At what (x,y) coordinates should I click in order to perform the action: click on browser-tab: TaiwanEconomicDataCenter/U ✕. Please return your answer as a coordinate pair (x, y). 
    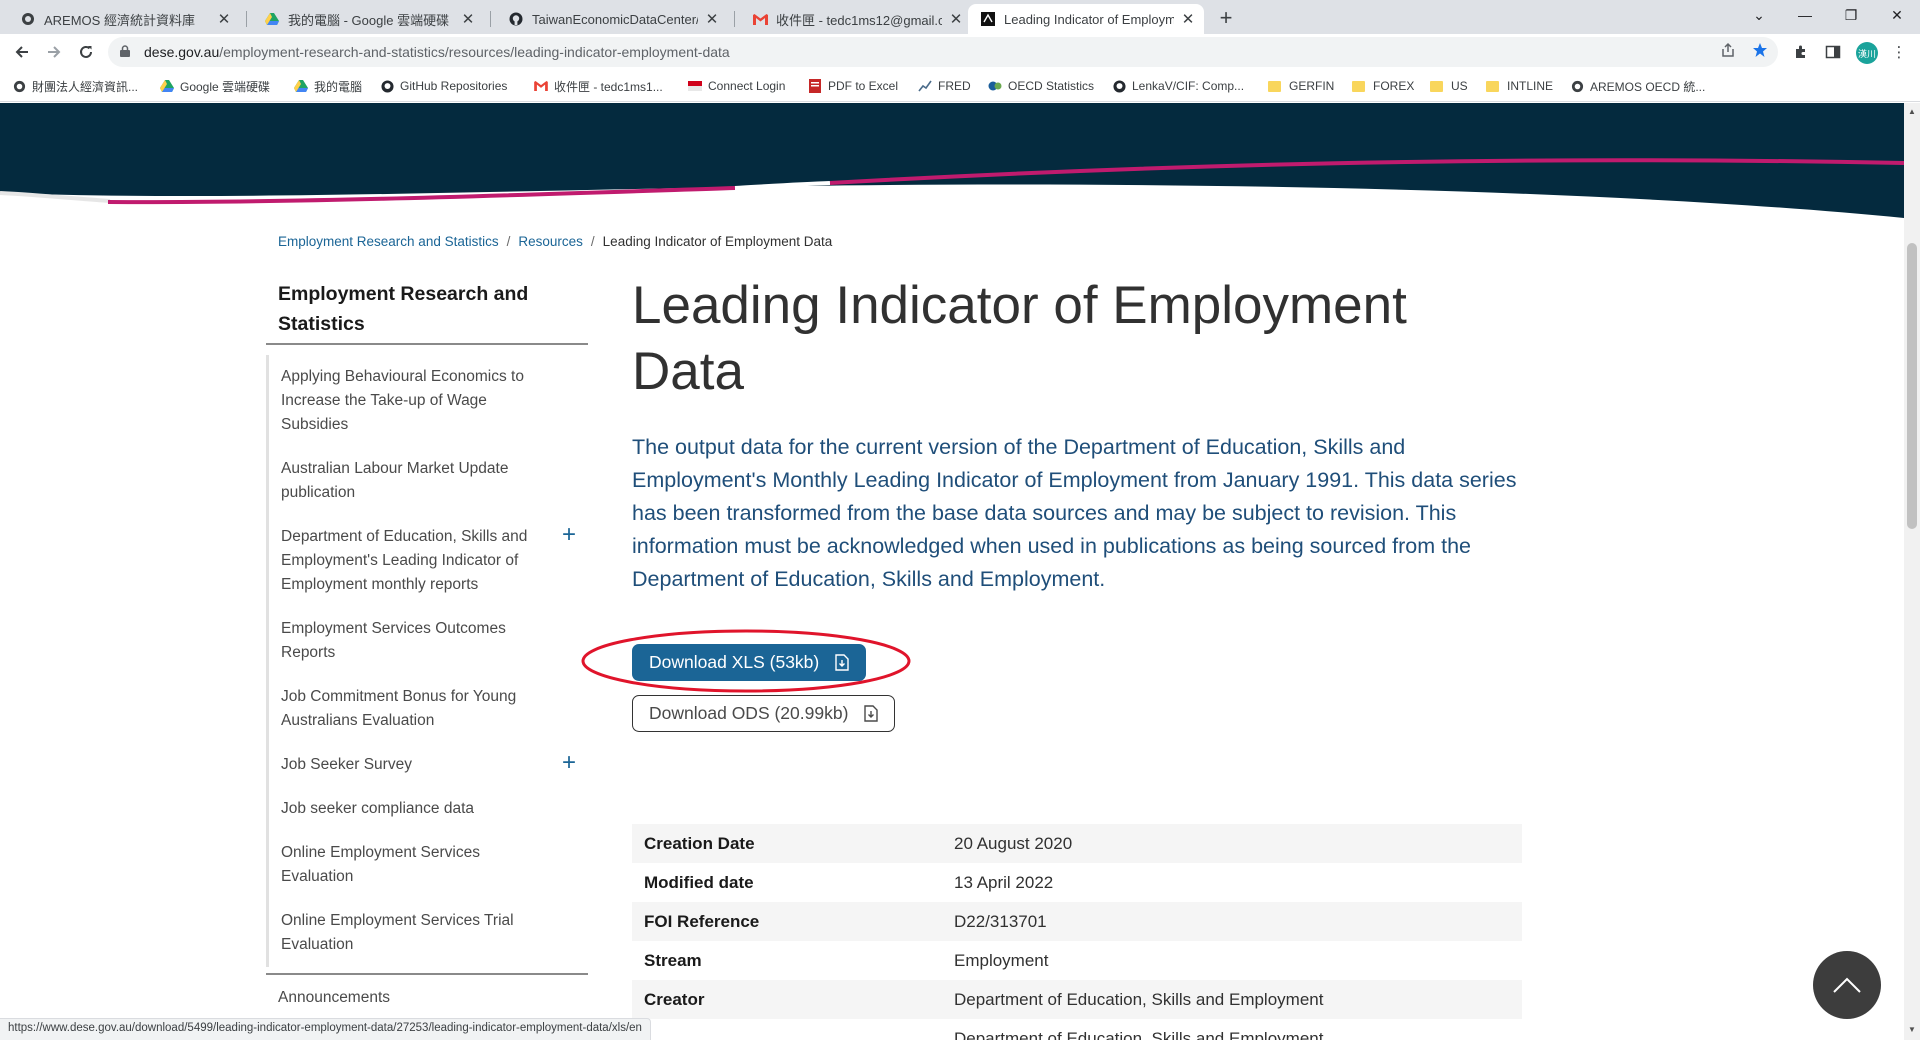
    Looking at the image, I should click on (612, 19).